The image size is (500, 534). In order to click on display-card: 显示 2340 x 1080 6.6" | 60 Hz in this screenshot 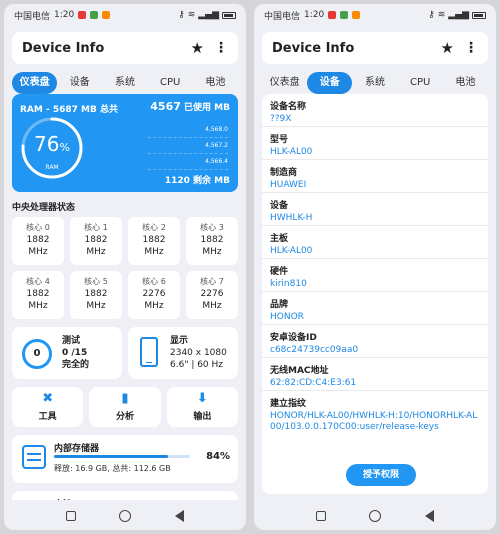, I will do `click(183, 353)`.